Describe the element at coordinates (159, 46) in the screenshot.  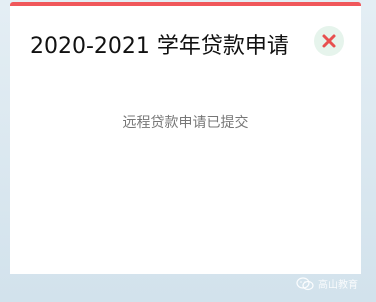
I see `dialog-title: 2020-2021 学年贷款申请` at that location.